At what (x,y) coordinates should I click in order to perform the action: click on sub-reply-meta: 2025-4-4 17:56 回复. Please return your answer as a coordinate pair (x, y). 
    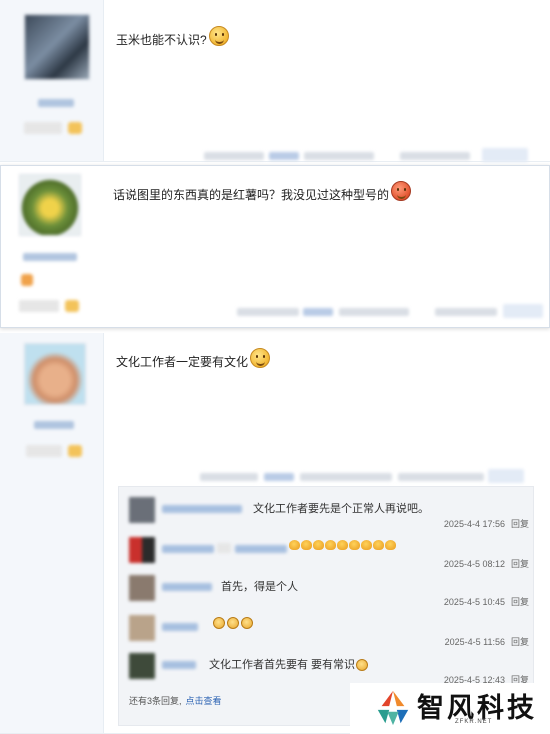
    Looking at the image, I should click on (486, 523).